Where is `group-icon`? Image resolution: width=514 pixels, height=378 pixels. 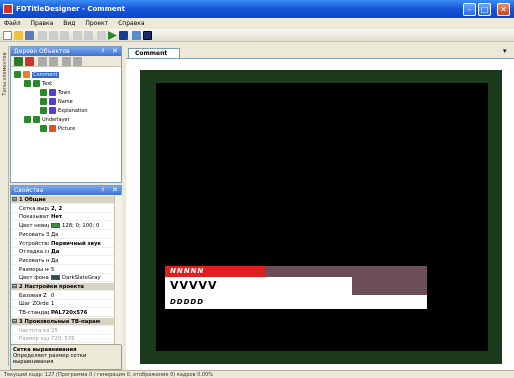 group-icon is located at coordinates (36, 119).